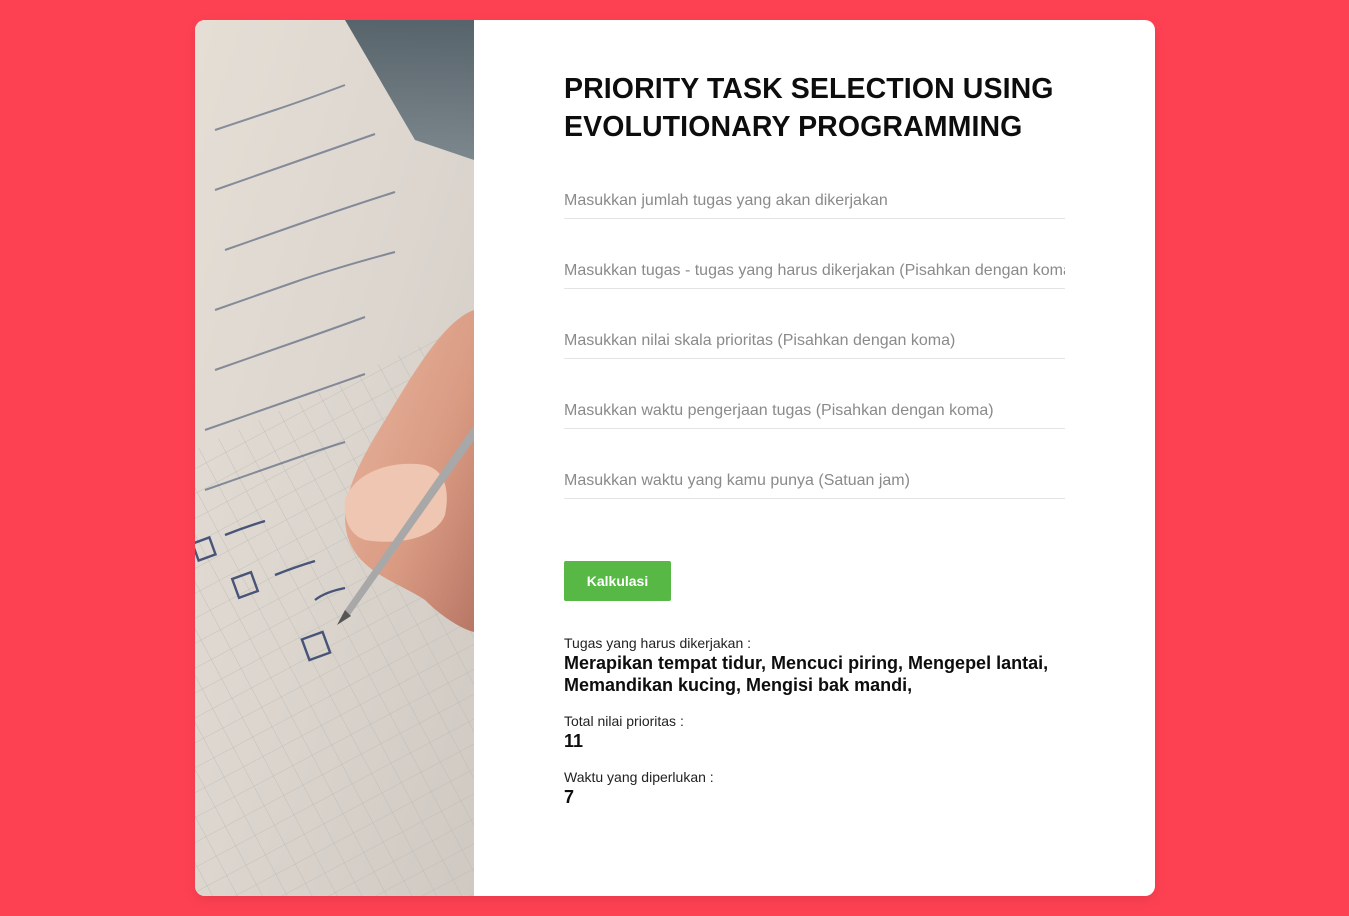  Describe the element at coordinates (793, 127) in the screenshot. I see `page-title-line-2: EVOLUTIONARY PROGRAMMING` at that location.